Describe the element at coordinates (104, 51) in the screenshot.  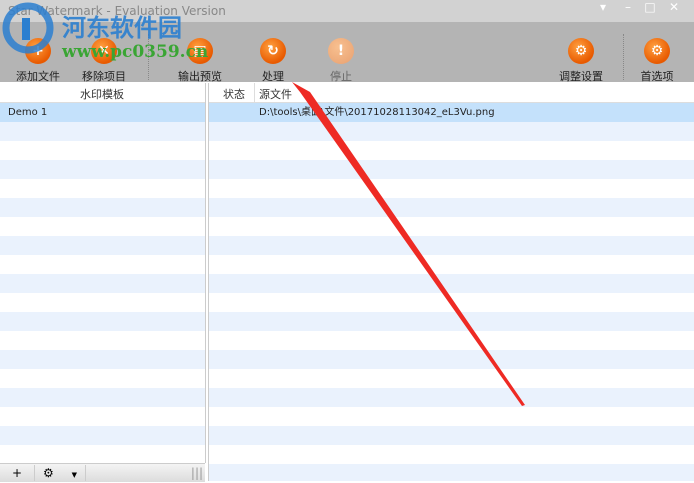
I see `remove-icon: ✕` at that location.